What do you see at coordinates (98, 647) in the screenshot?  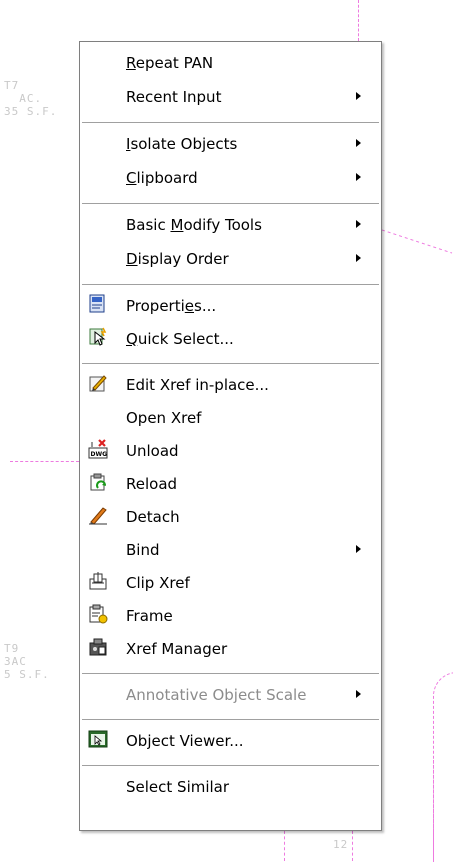 I see `xref-manager-icon` at bounding box center [98, 647].